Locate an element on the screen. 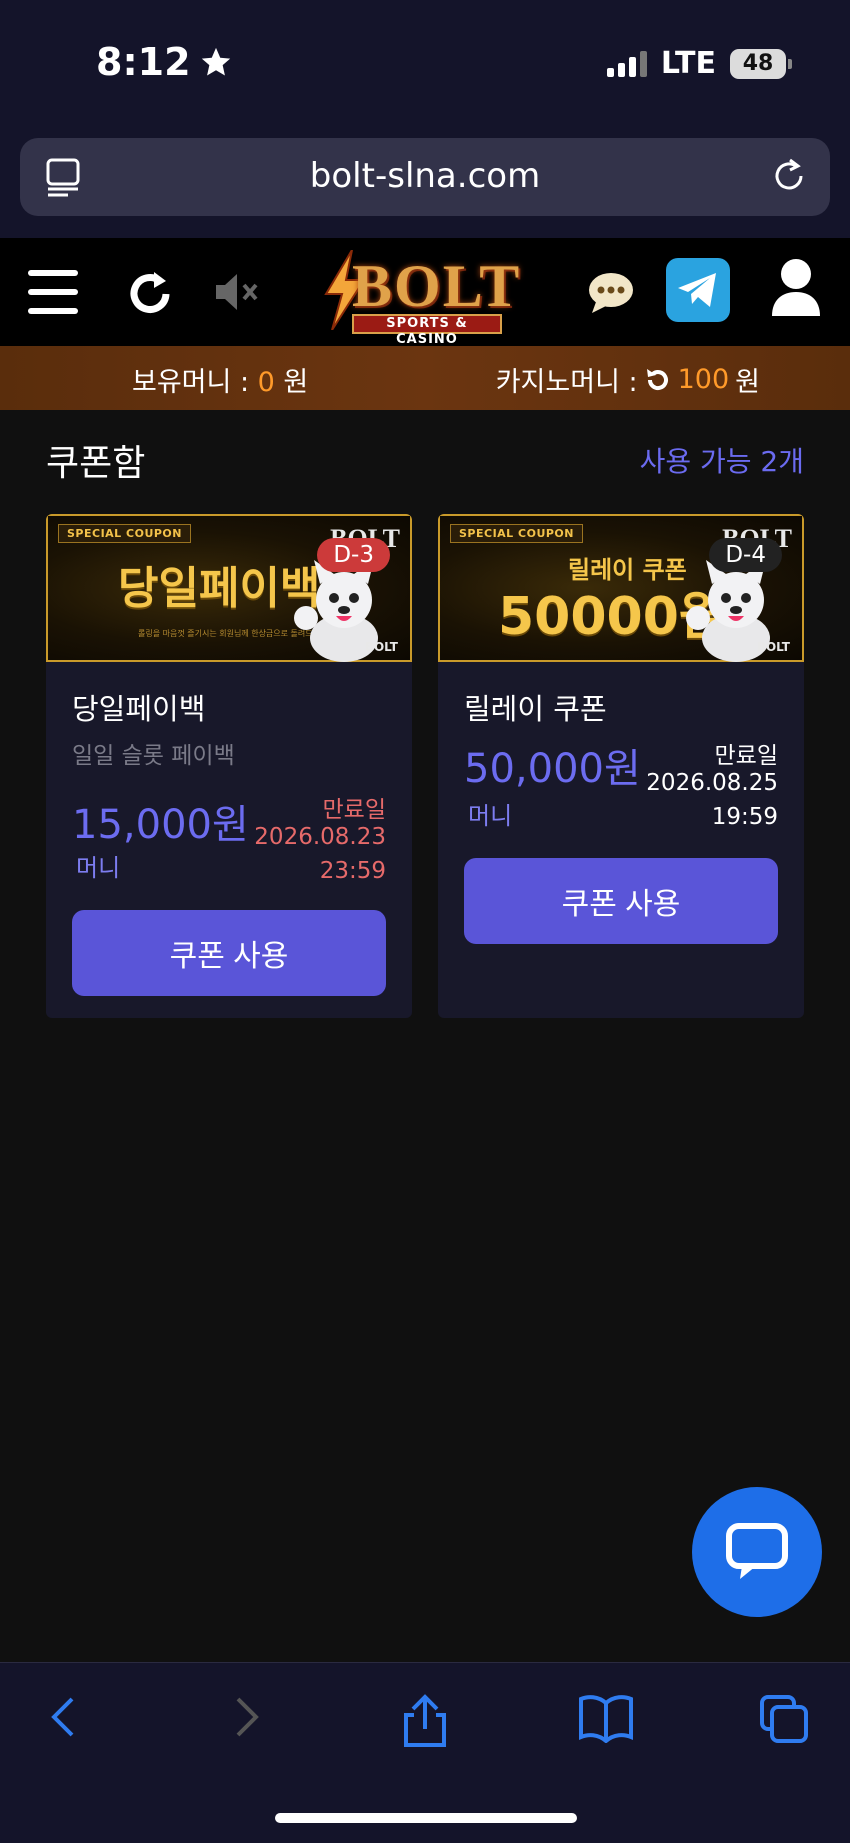 Image resolution: width=850 pixels, height=1843 pixels. user-icon is located at coordinates (796, 287).